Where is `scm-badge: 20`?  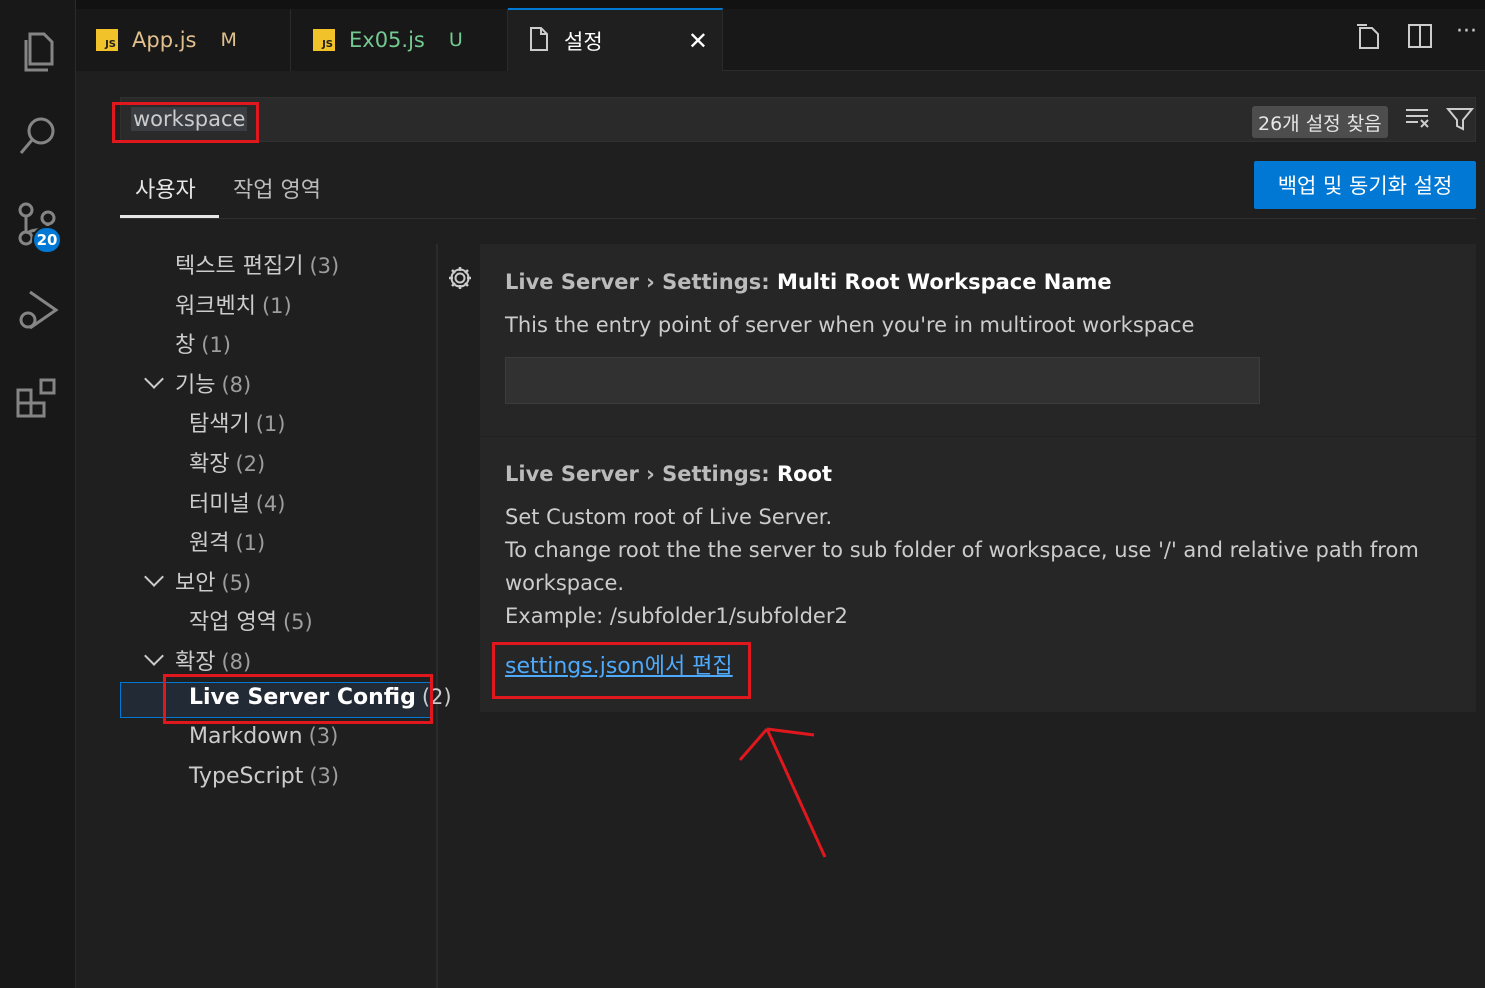 scm-badge: 20 is located at coordinates (47, 240).